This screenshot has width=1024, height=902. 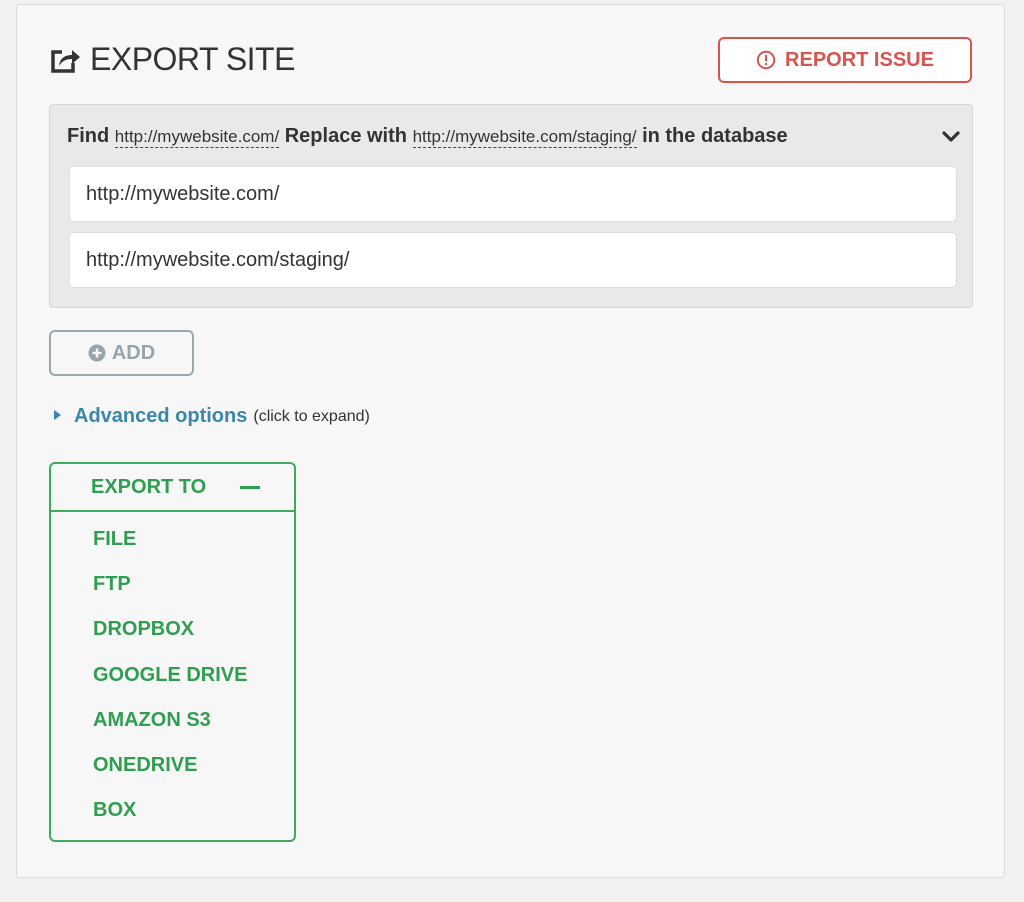 What do you see at coordinates (172, 637) in the screenshot?
I see `export-option-dropbox: DROPBOX` at bounding box center [172, 637].